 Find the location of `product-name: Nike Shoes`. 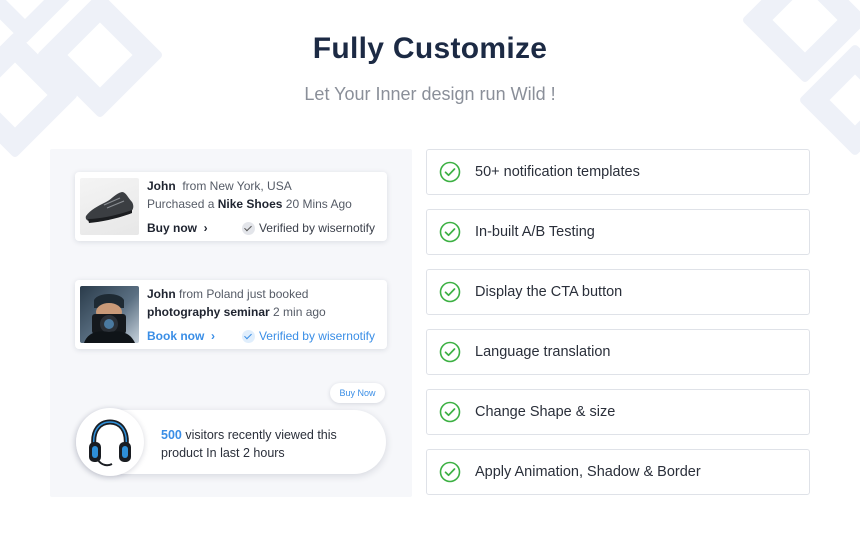

product-name: Nike Shoes is located at coordinates (250, 204).